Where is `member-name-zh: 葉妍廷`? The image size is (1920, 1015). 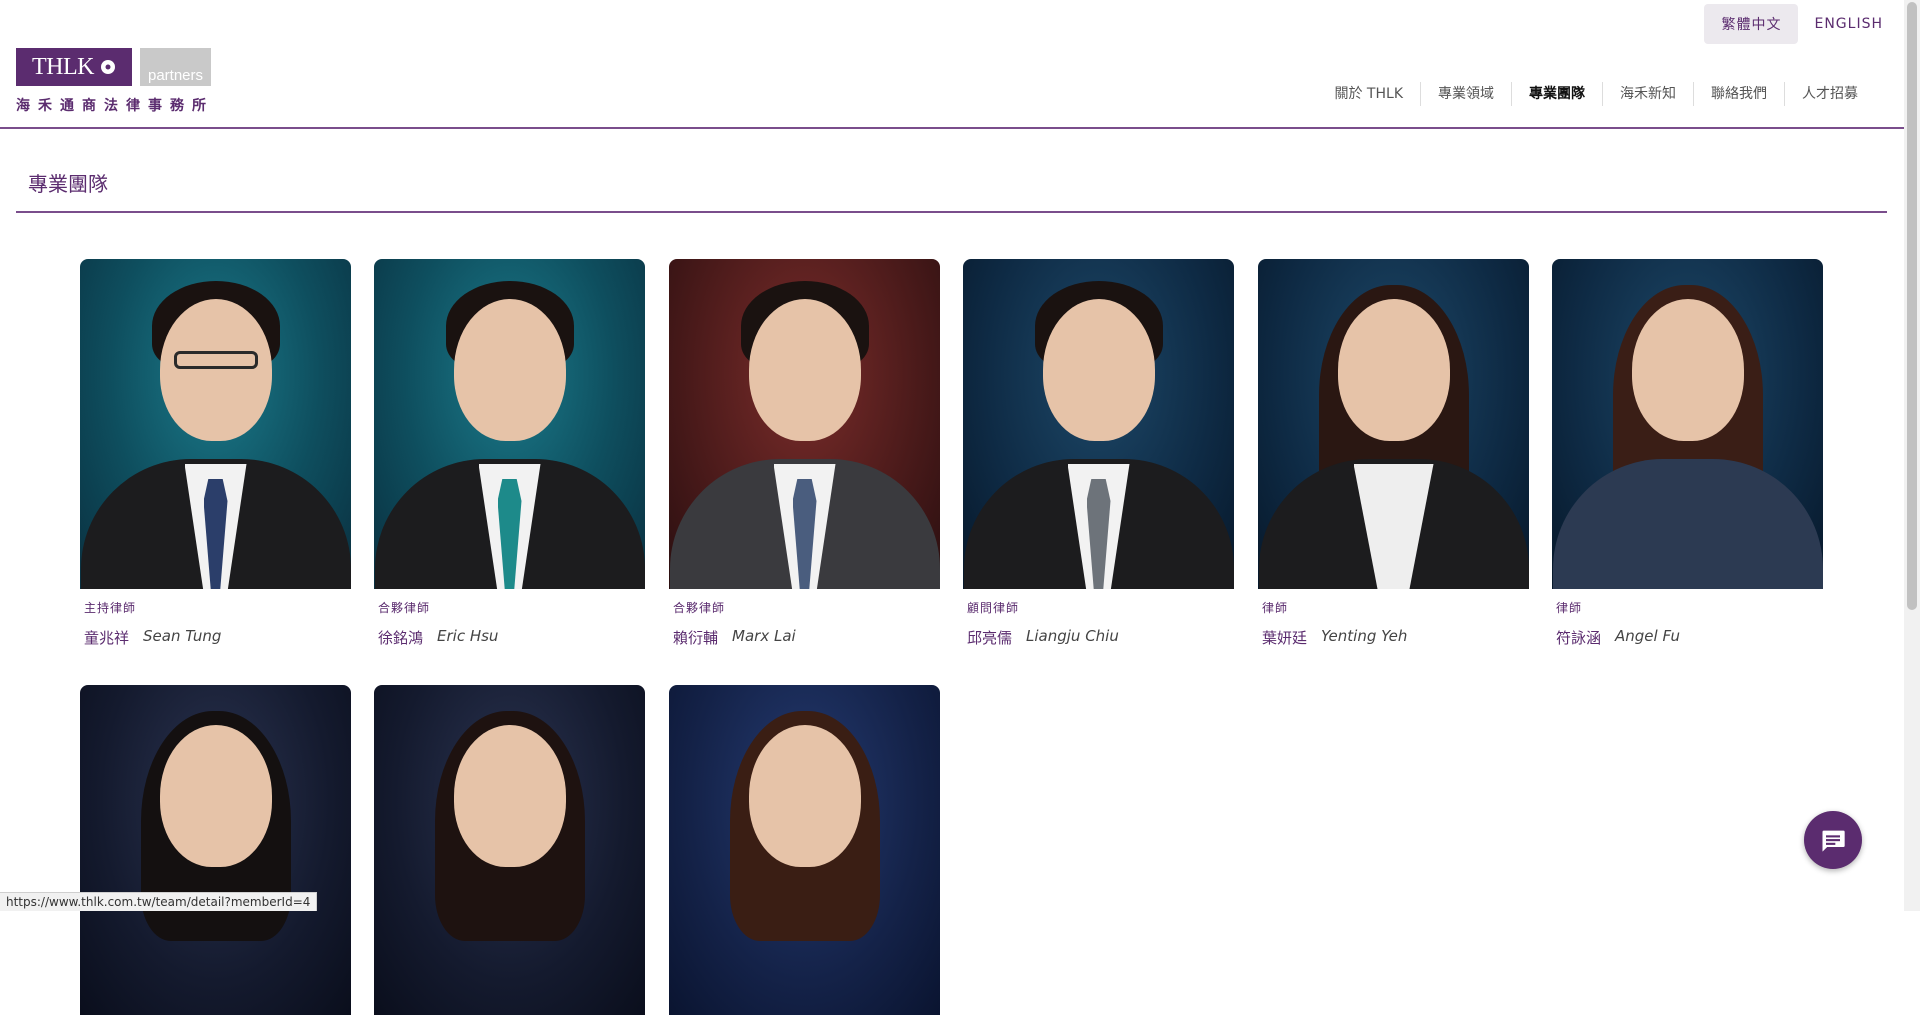
member-name-zh: 葉妍廷 is located at coordinates (1284, 637).